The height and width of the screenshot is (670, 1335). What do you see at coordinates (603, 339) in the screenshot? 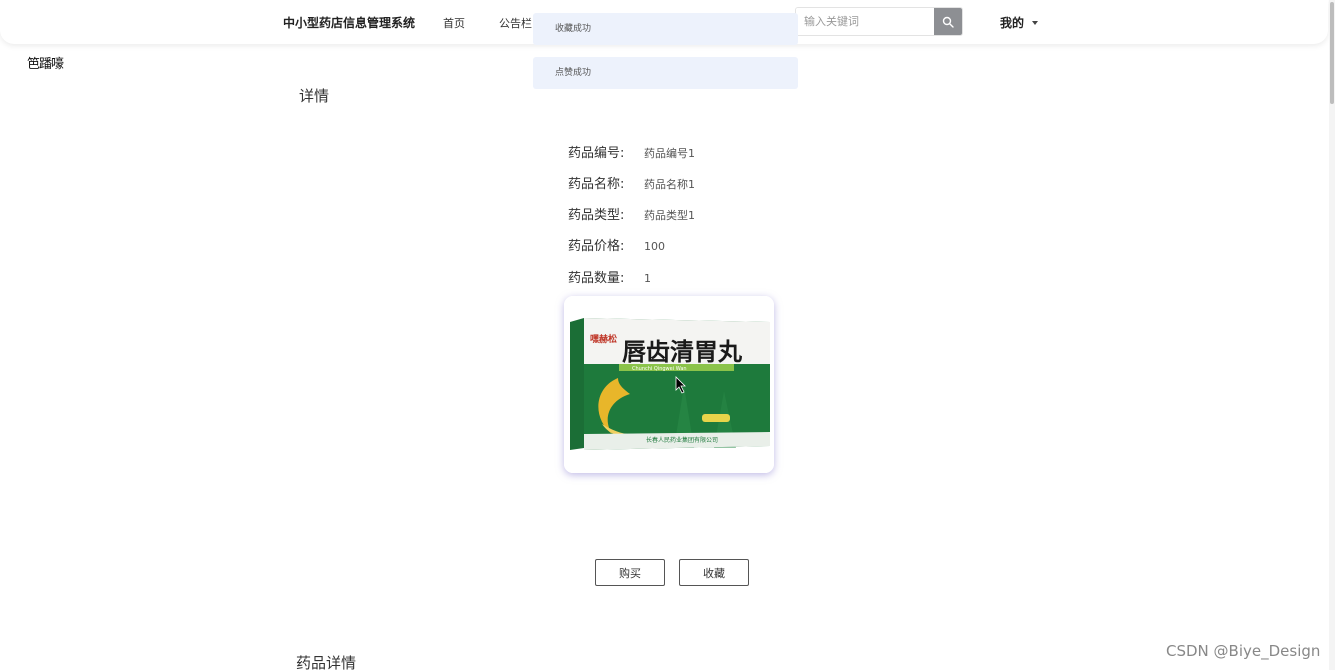
I see `brand-mark-text: 嘿赫松` at bounding box center [603, 339].